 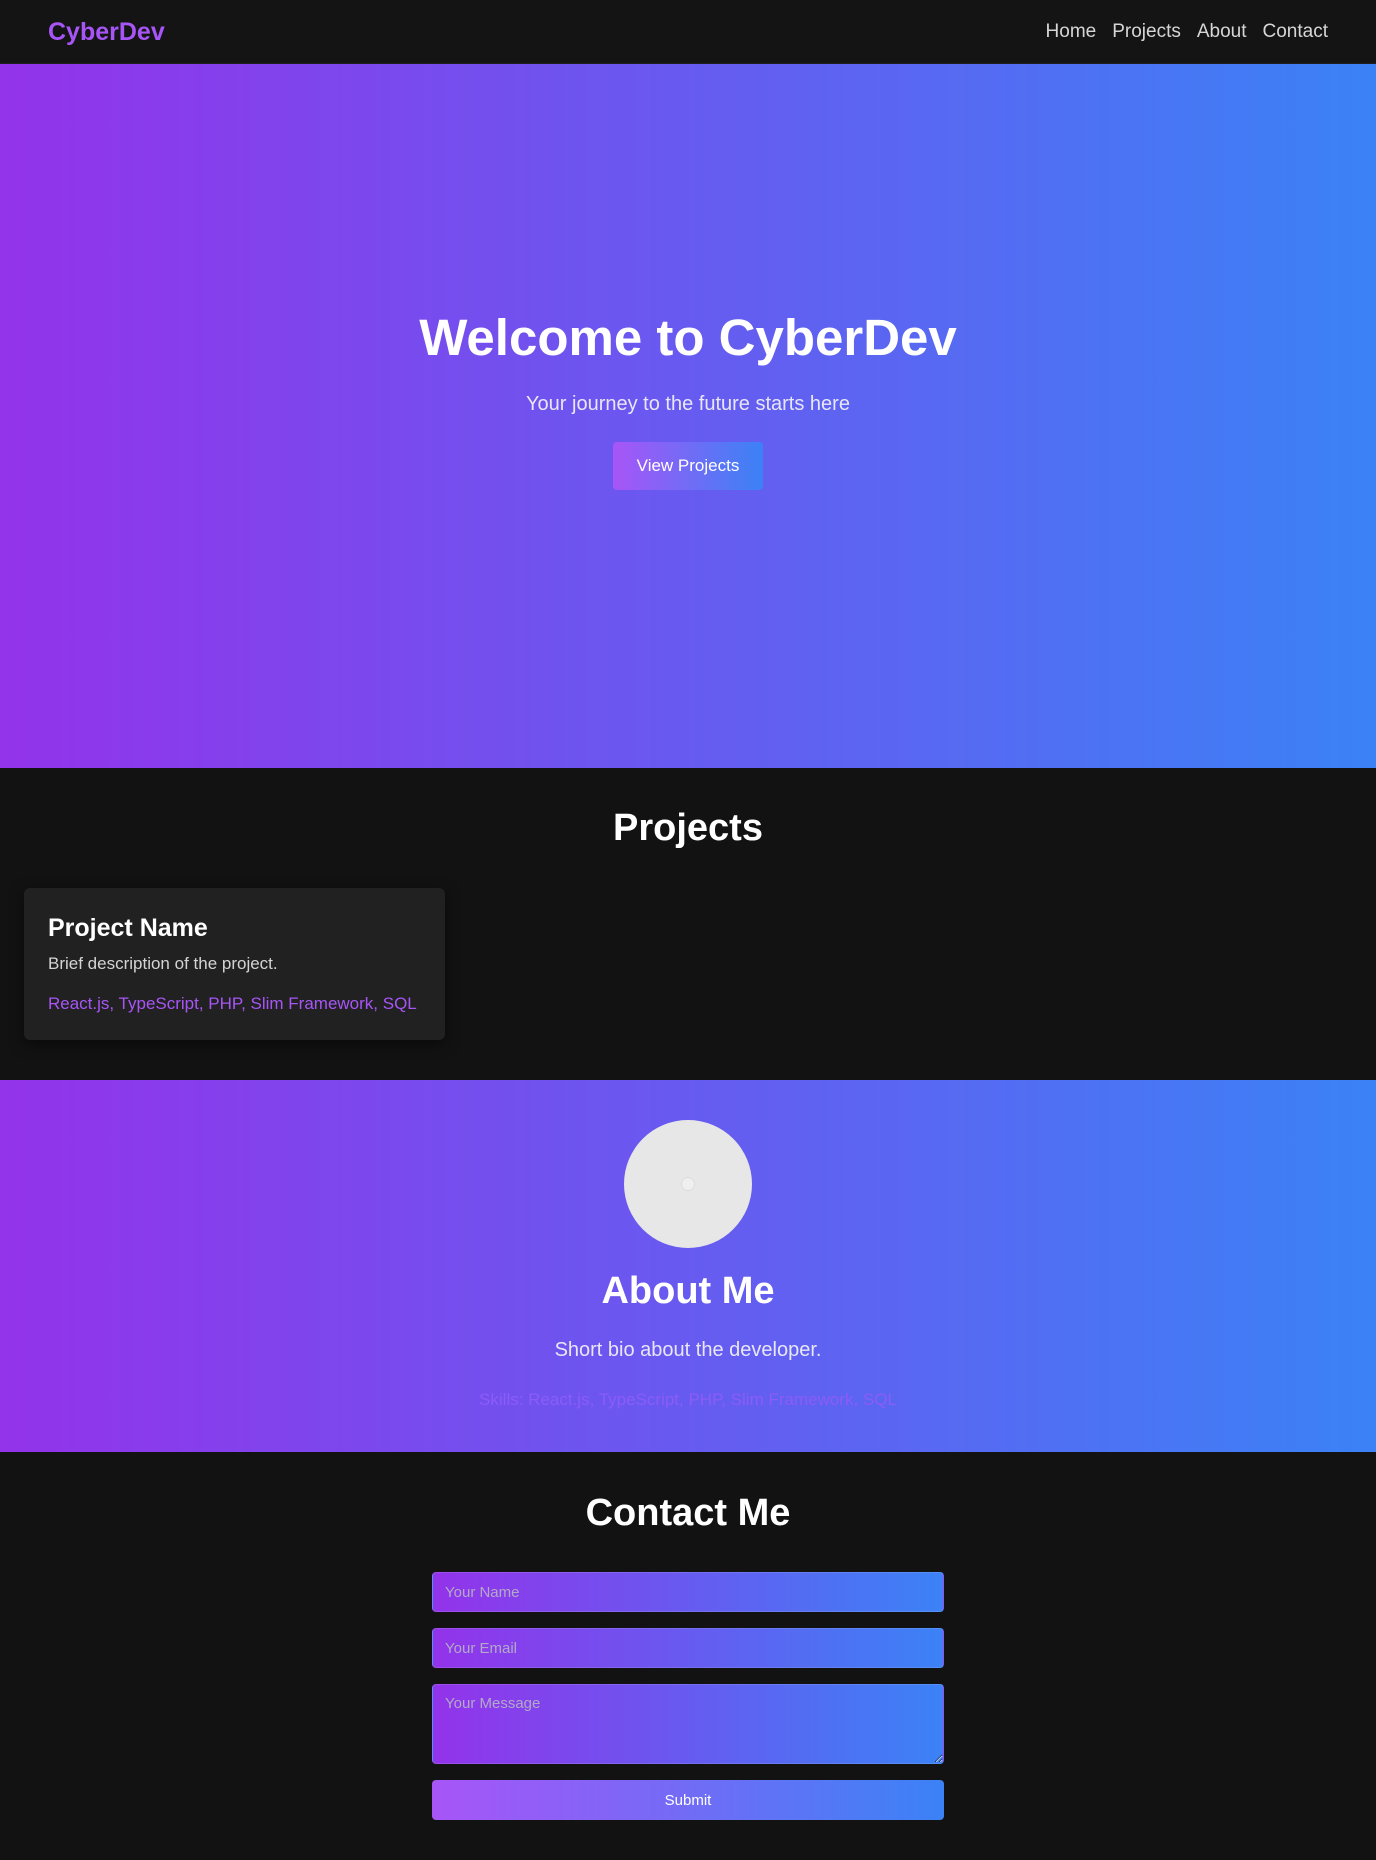 I want to click on about-bio: Short bio about the developer., so click(x=688, y=1350).